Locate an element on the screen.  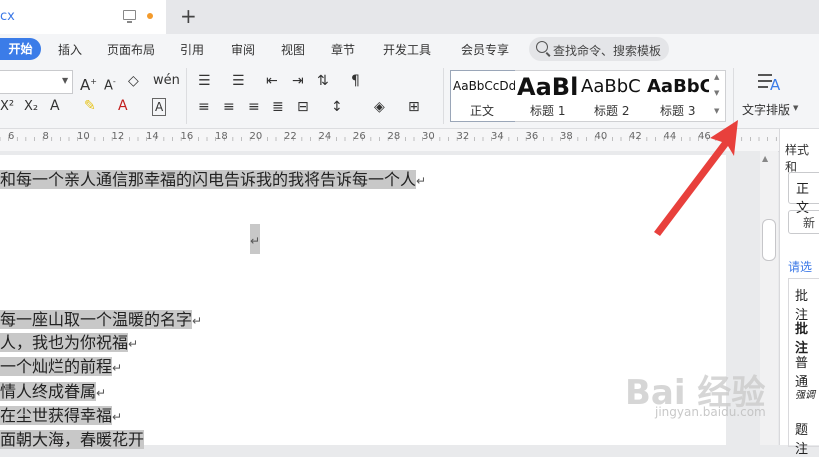
expand-icon: ▼ is located at coordinates (716, 111).